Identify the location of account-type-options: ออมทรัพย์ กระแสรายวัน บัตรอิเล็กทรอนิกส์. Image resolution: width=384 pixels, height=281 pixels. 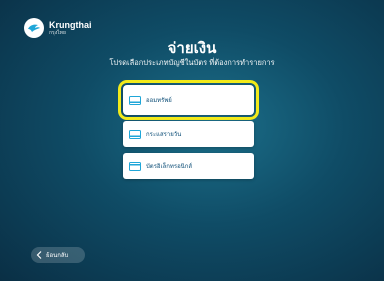
(188, 132).